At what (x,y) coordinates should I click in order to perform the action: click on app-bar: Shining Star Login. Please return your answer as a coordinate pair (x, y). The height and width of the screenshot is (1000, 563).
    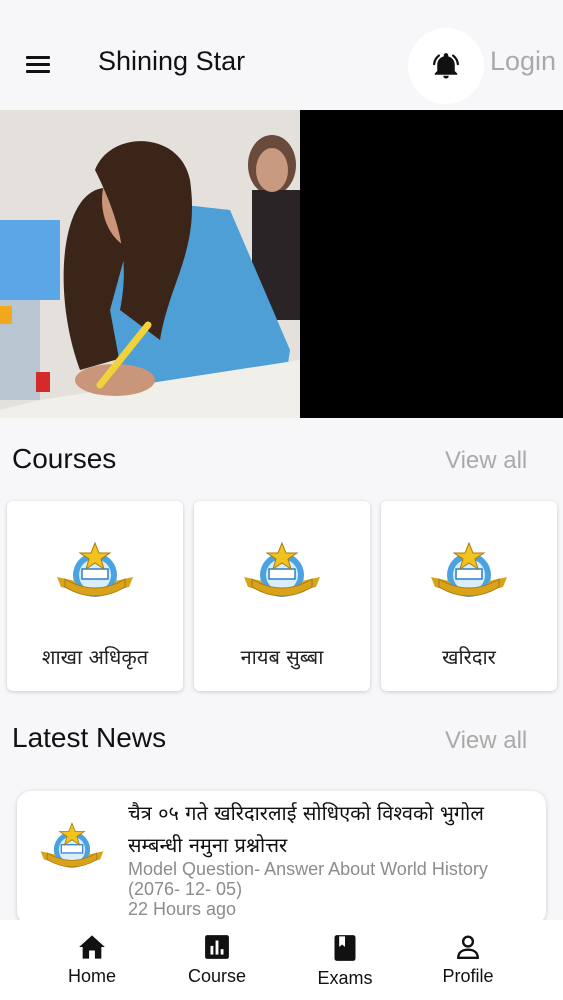
    Looking at the image, I should click on (281, 55).